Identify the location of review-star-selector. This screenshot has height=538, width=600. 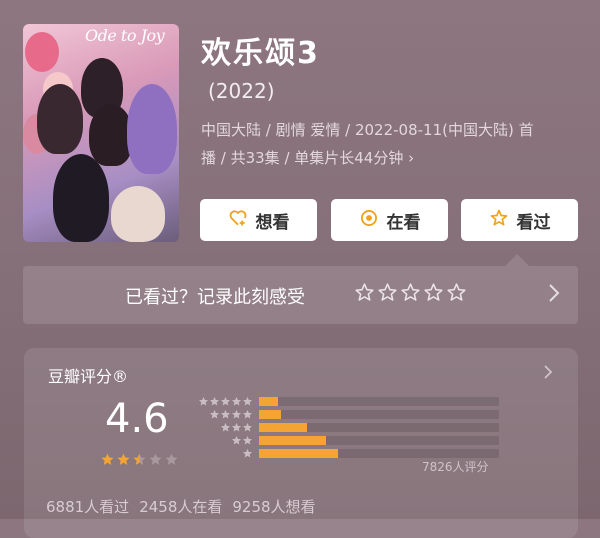
(410, 292).